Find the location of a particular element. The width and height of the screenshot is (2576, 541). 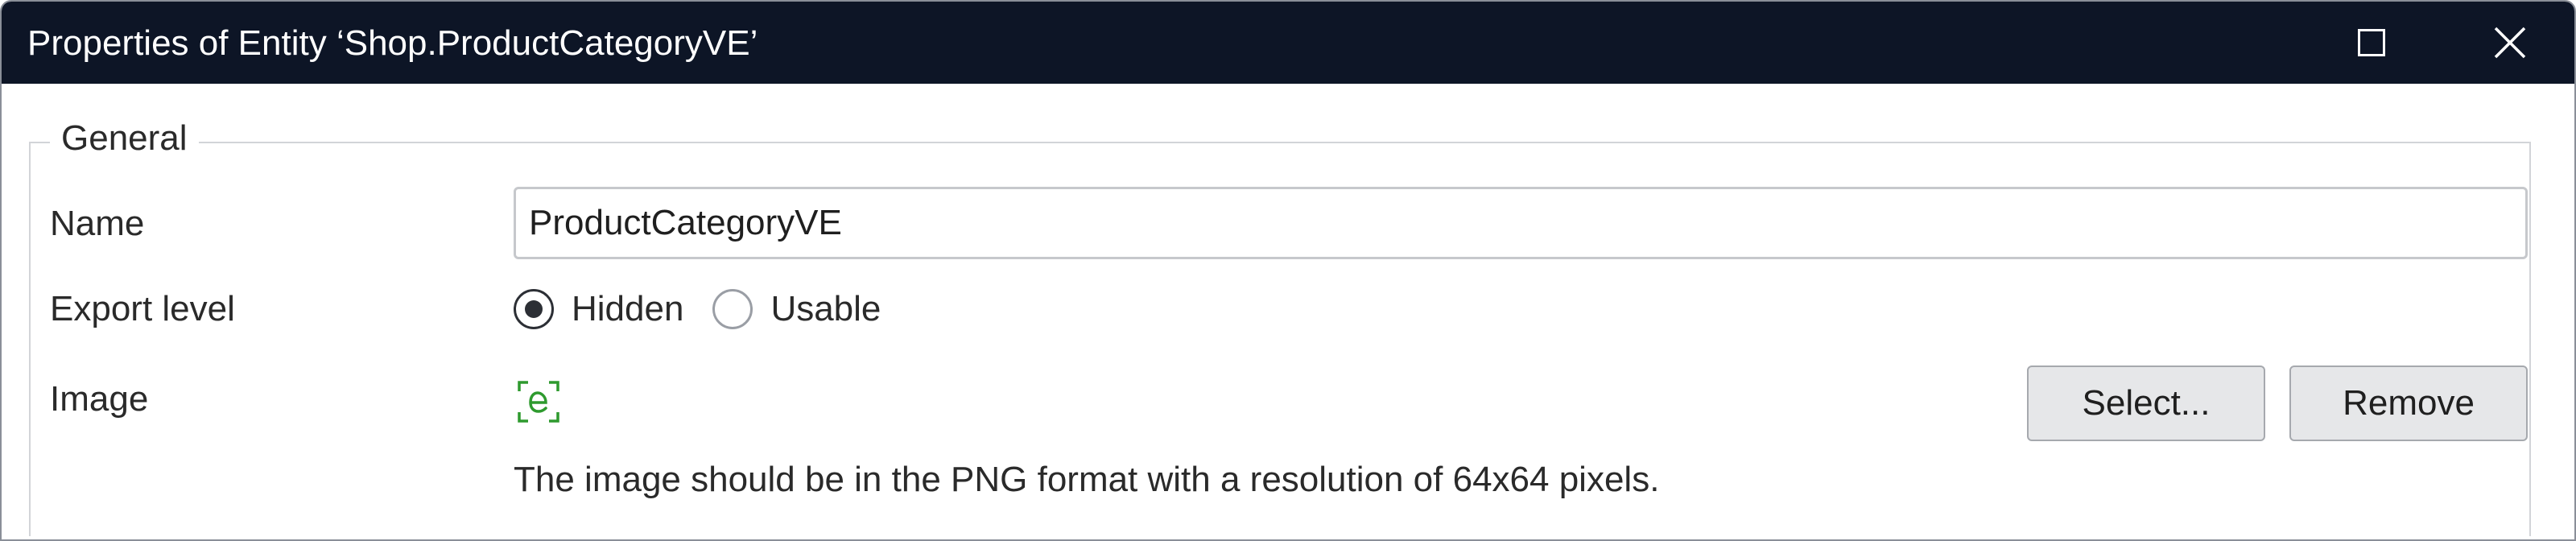

close-icon is located at coordinates (2510, 43).